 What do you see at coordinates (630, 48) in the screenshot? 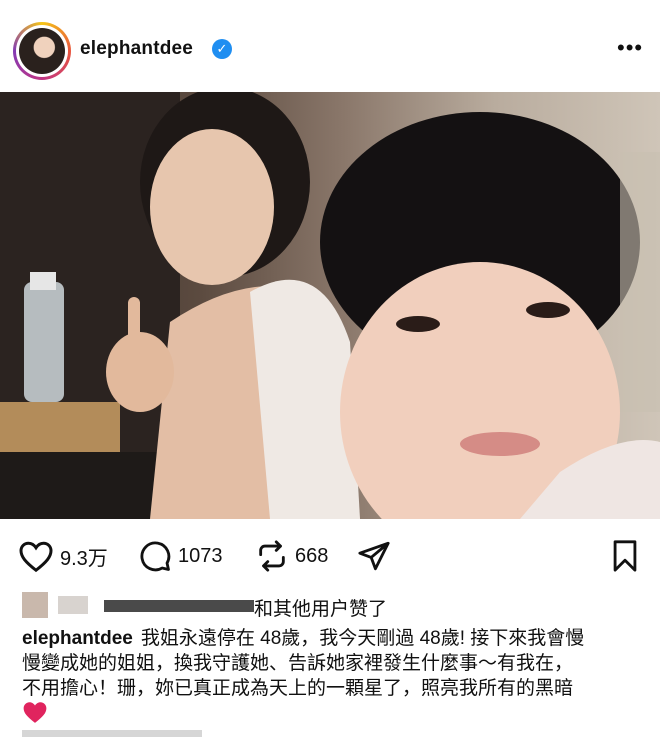
I see `more-options-icon: •••` at bounding box center [630, 48].